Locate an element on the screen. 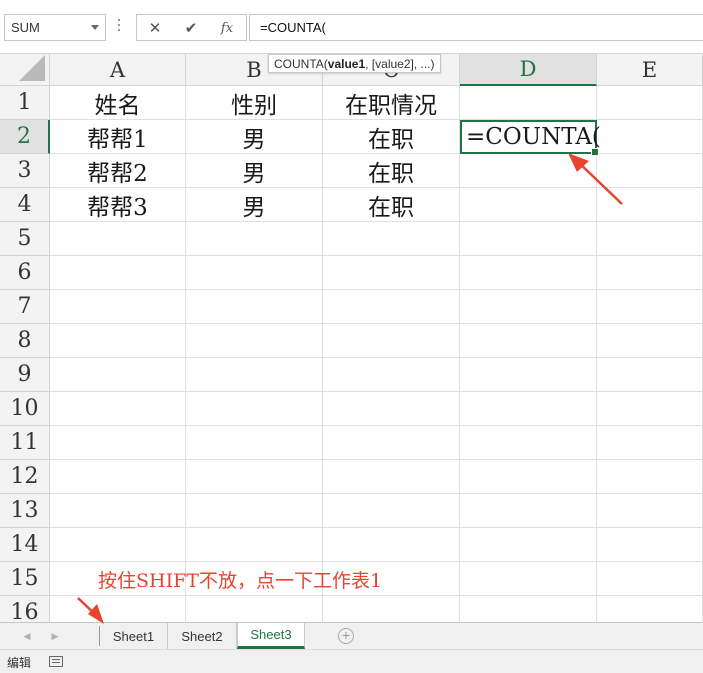  cell-d10 is located at coordinates (528, 409).